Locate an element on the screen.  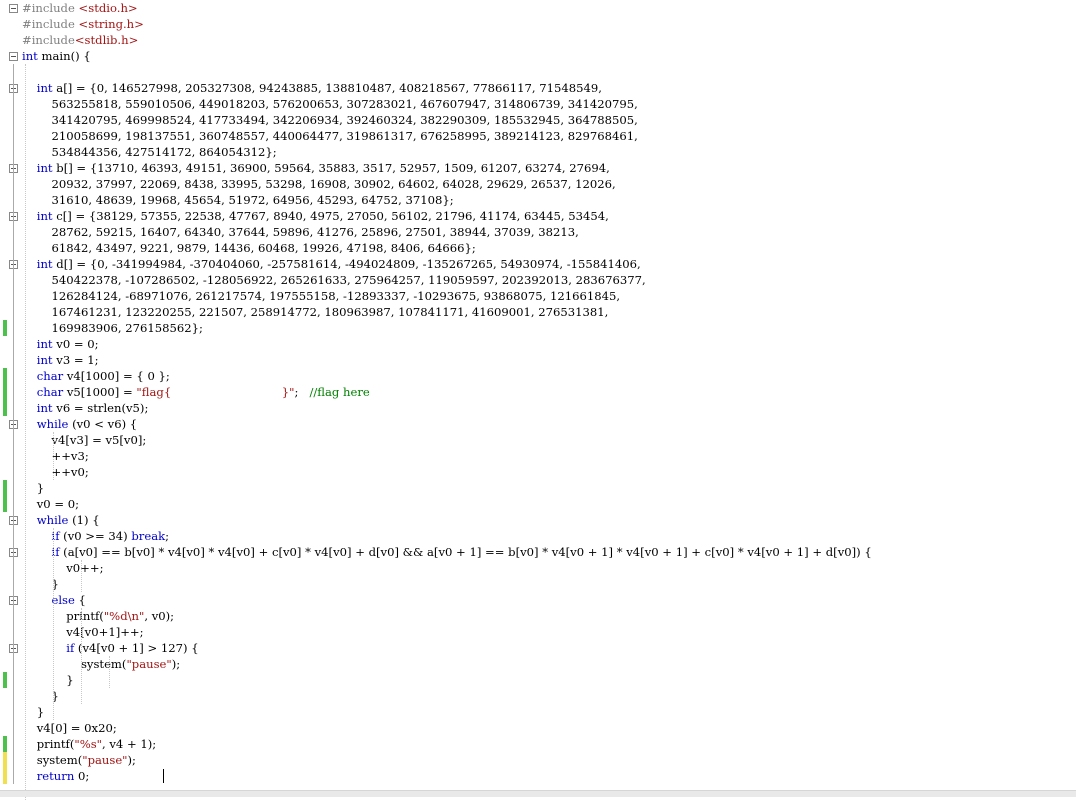
code-line: while (1) { is located at coordinates (61, 520).